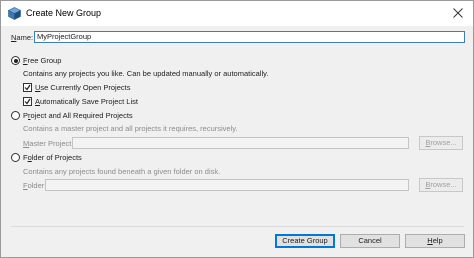 The height and width of the screenshot is (258, 474). What do you see at coordinates (78, 115) in the screenshot?
I see `project-required-label: Project and All Required Projects` at bounding box center [78, 115].